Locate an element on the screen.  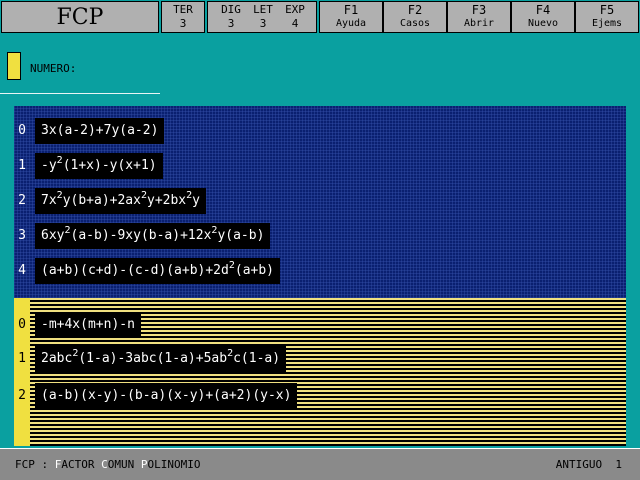
fkey-label: Casos is located at coordinates (415, 23).